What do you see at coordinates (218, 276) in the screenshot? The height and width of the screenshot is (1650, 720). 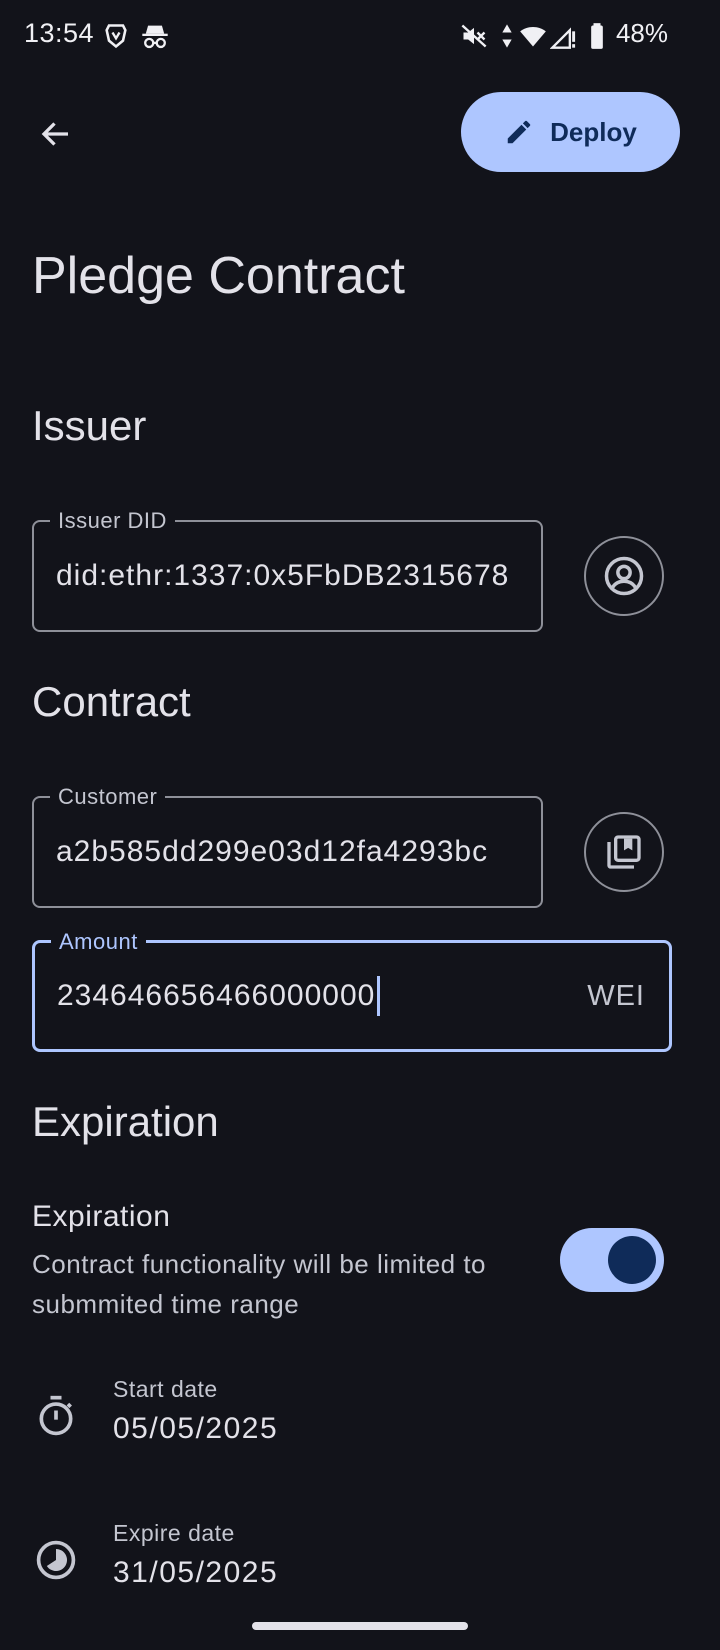 I see `page-title: Pledge Contract` at bounding box center [218, 276].